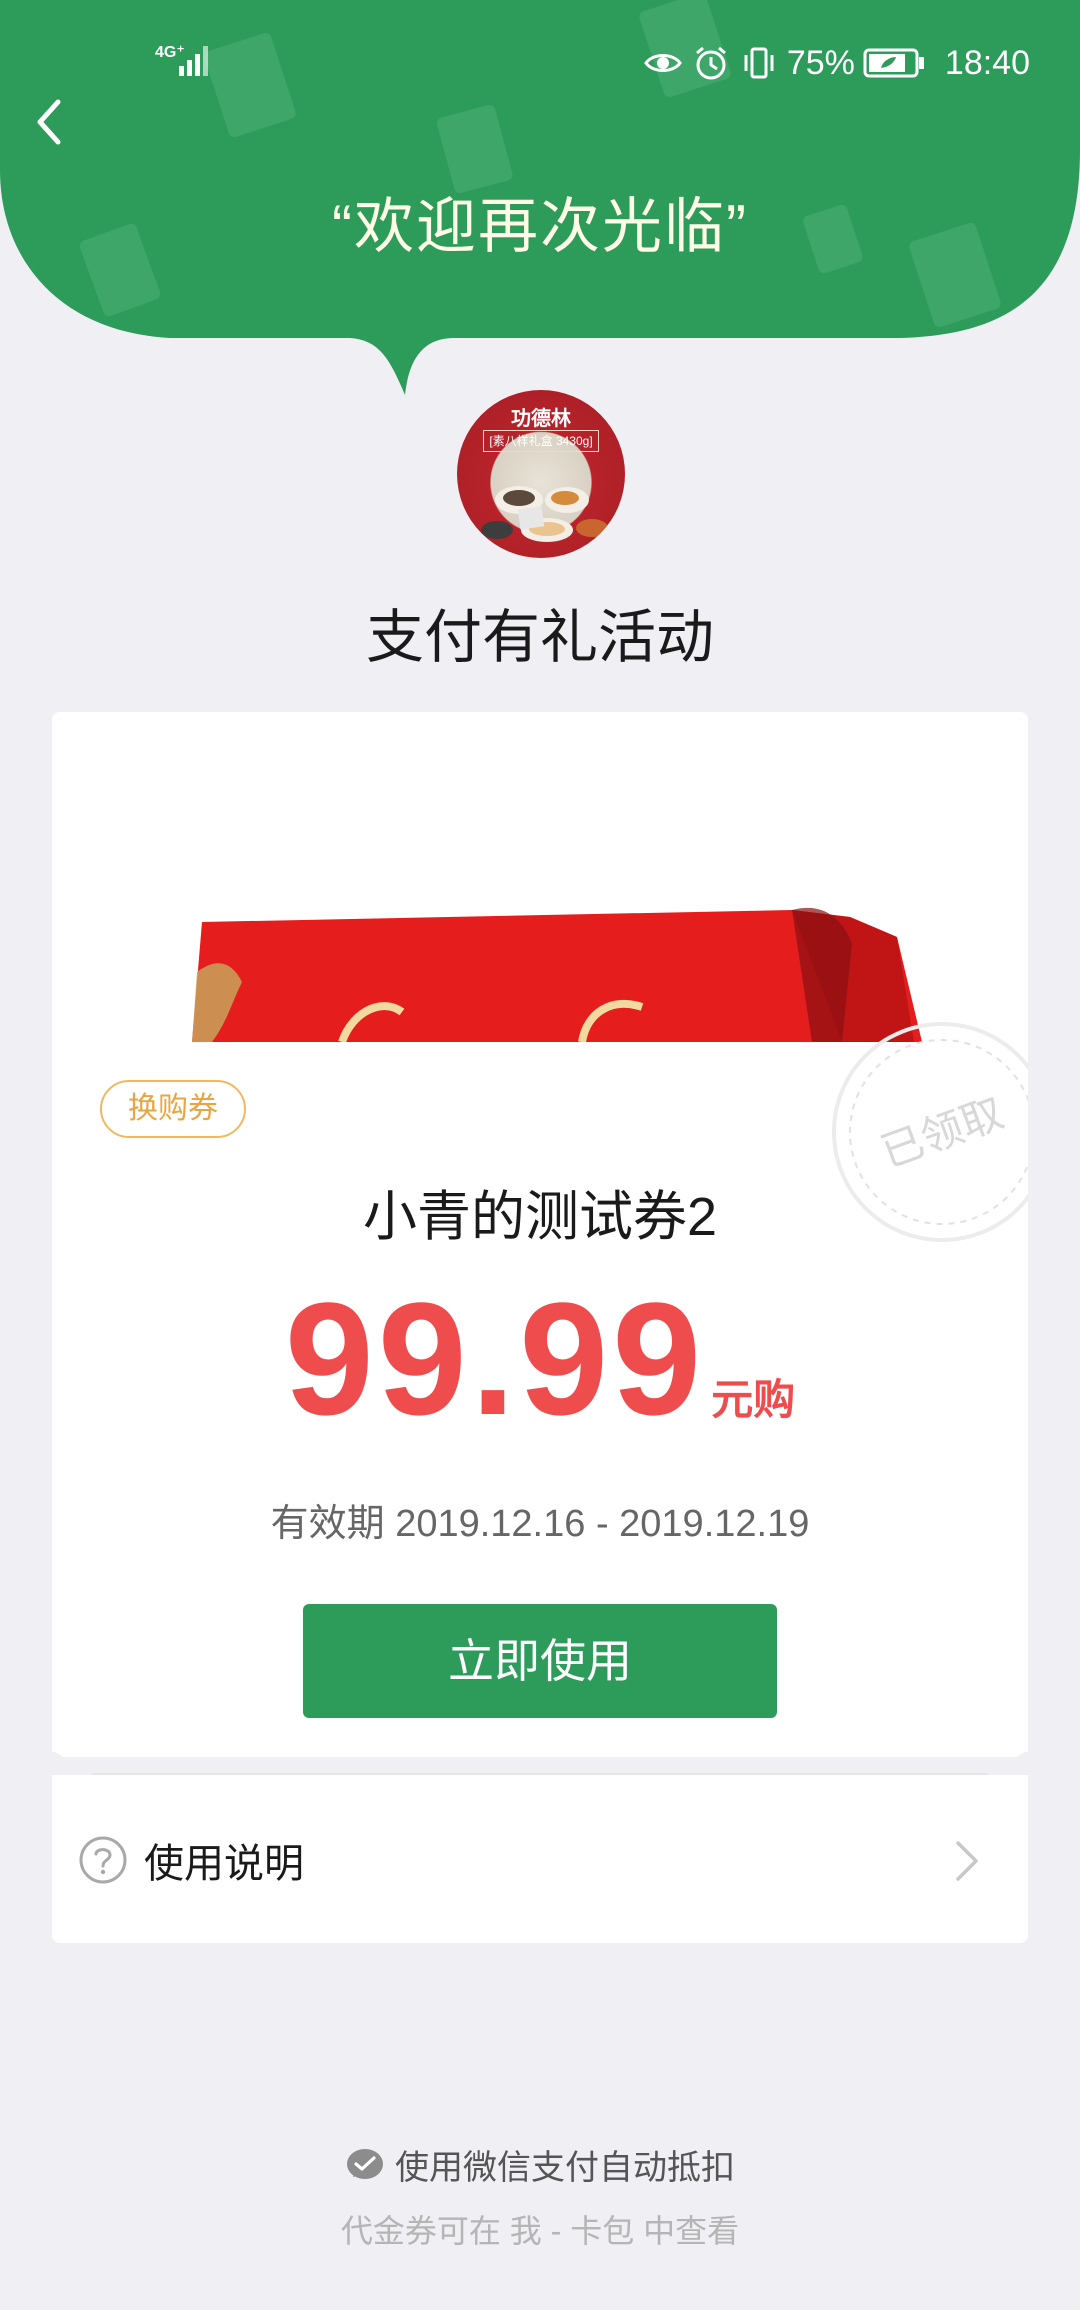 The image size is (1080, 2310). Describe the element at coordinates (663, 63) in the screenshot. I see `eye-comfort-icon` at that location.